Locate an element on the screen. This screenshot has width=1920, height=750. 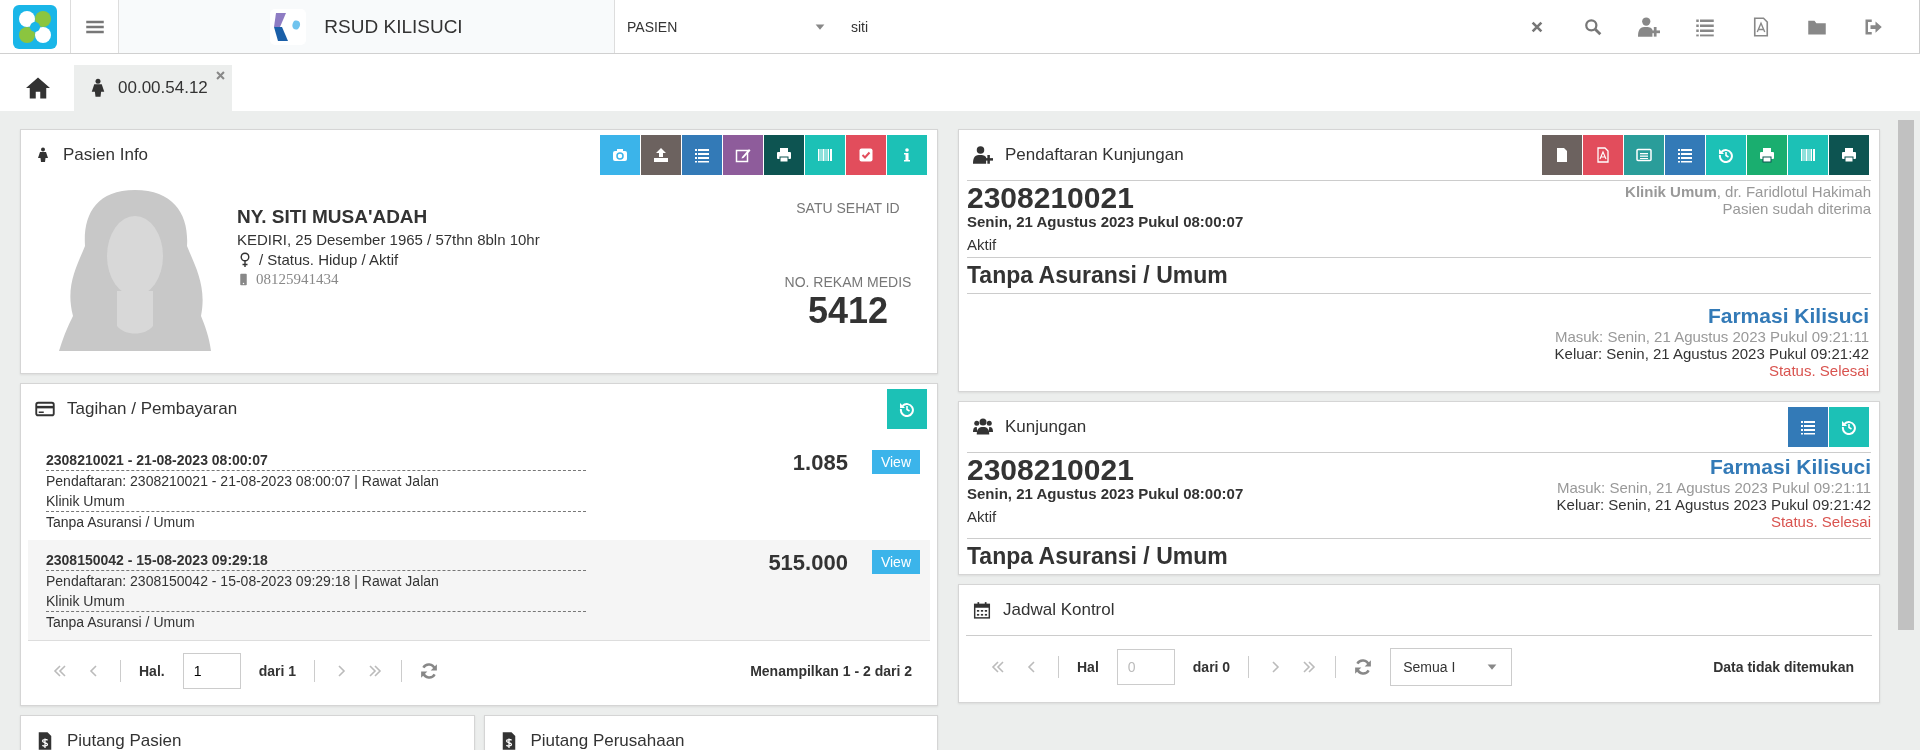
home-icon is located at coordinates (38, 88).